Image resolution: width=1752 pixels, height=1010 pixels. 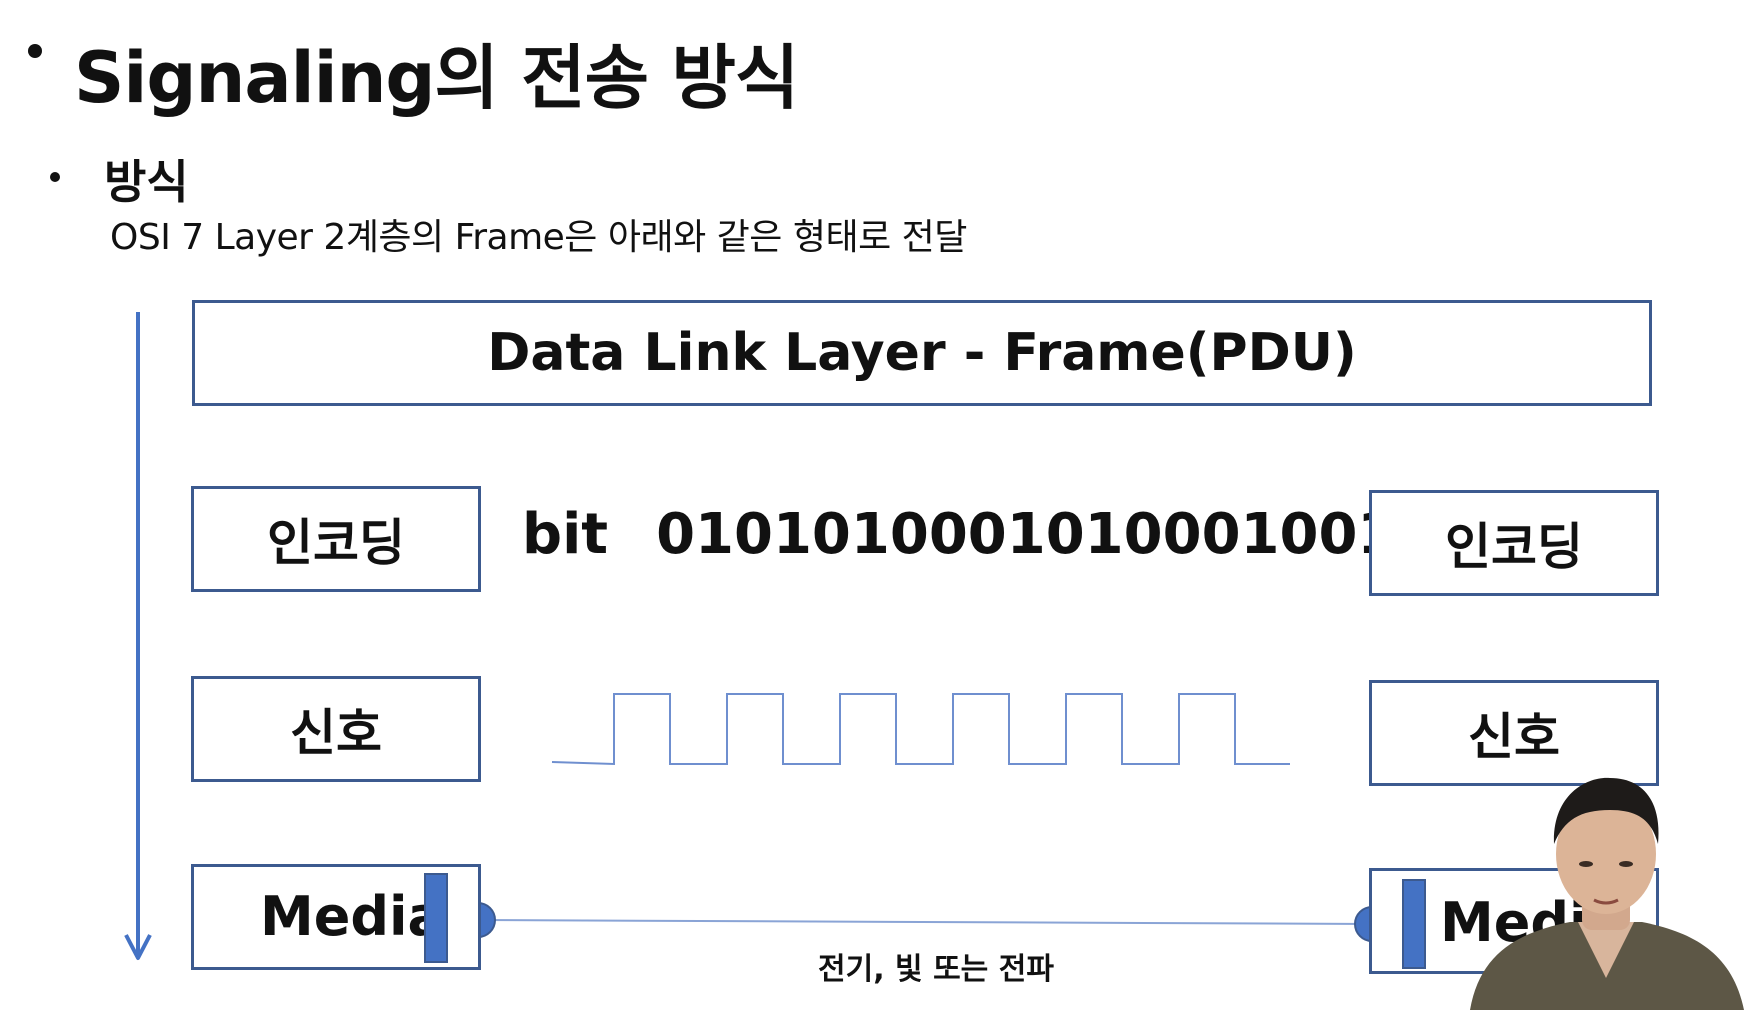 I want to click on frame-label: Data Link Layer - Frame(PDU), so click(x=922, y=353).